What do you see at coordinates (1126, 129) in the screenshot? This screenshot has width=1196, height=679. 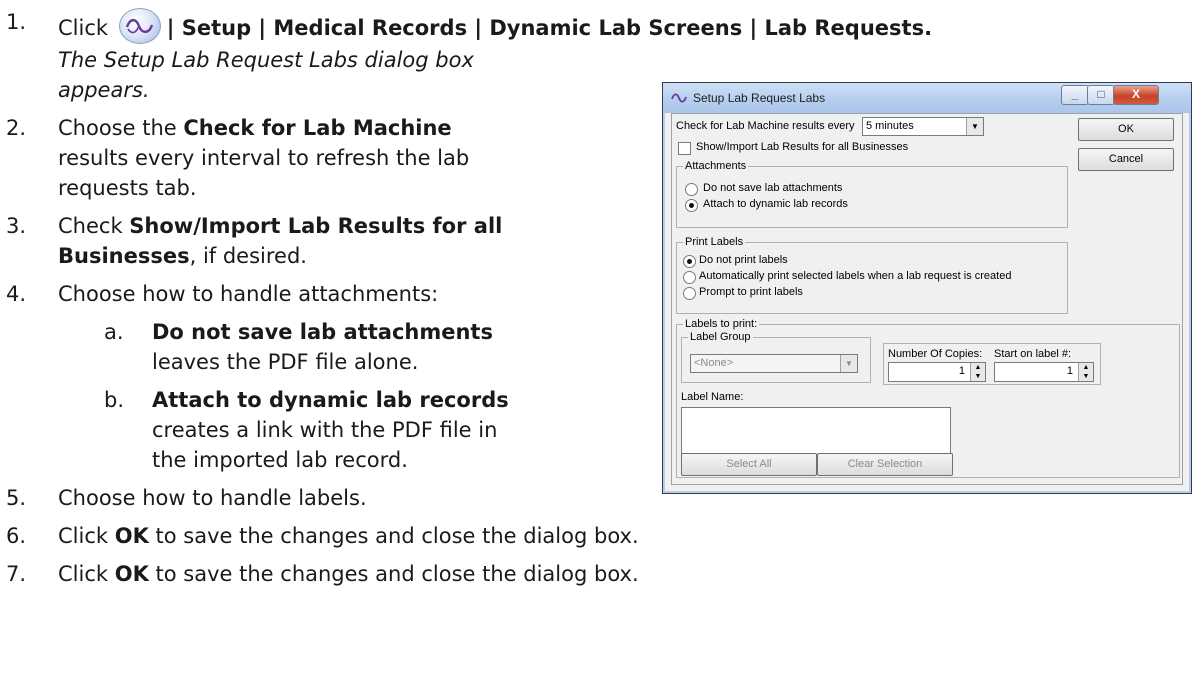 I see `ok-button: OK` at bounding box center [1126, 129].